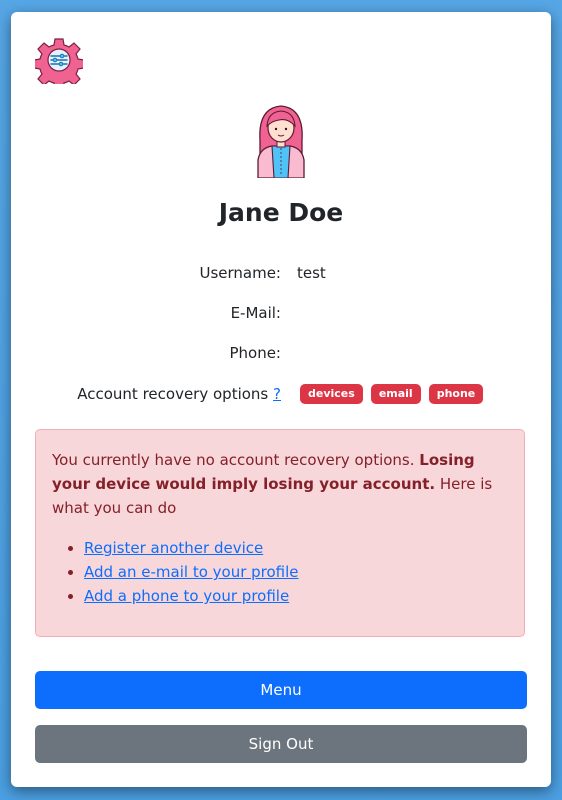  I want to click on recovery-options-label-group: Account recovery options ?, so click(179, 394).